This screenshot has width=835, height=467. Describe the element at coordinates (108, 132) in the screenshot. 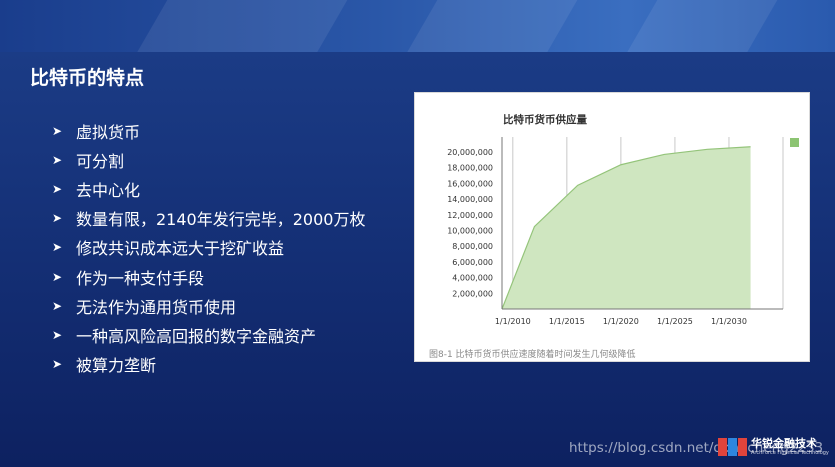

I see `bullet-text: 虚拟货币` at that location.